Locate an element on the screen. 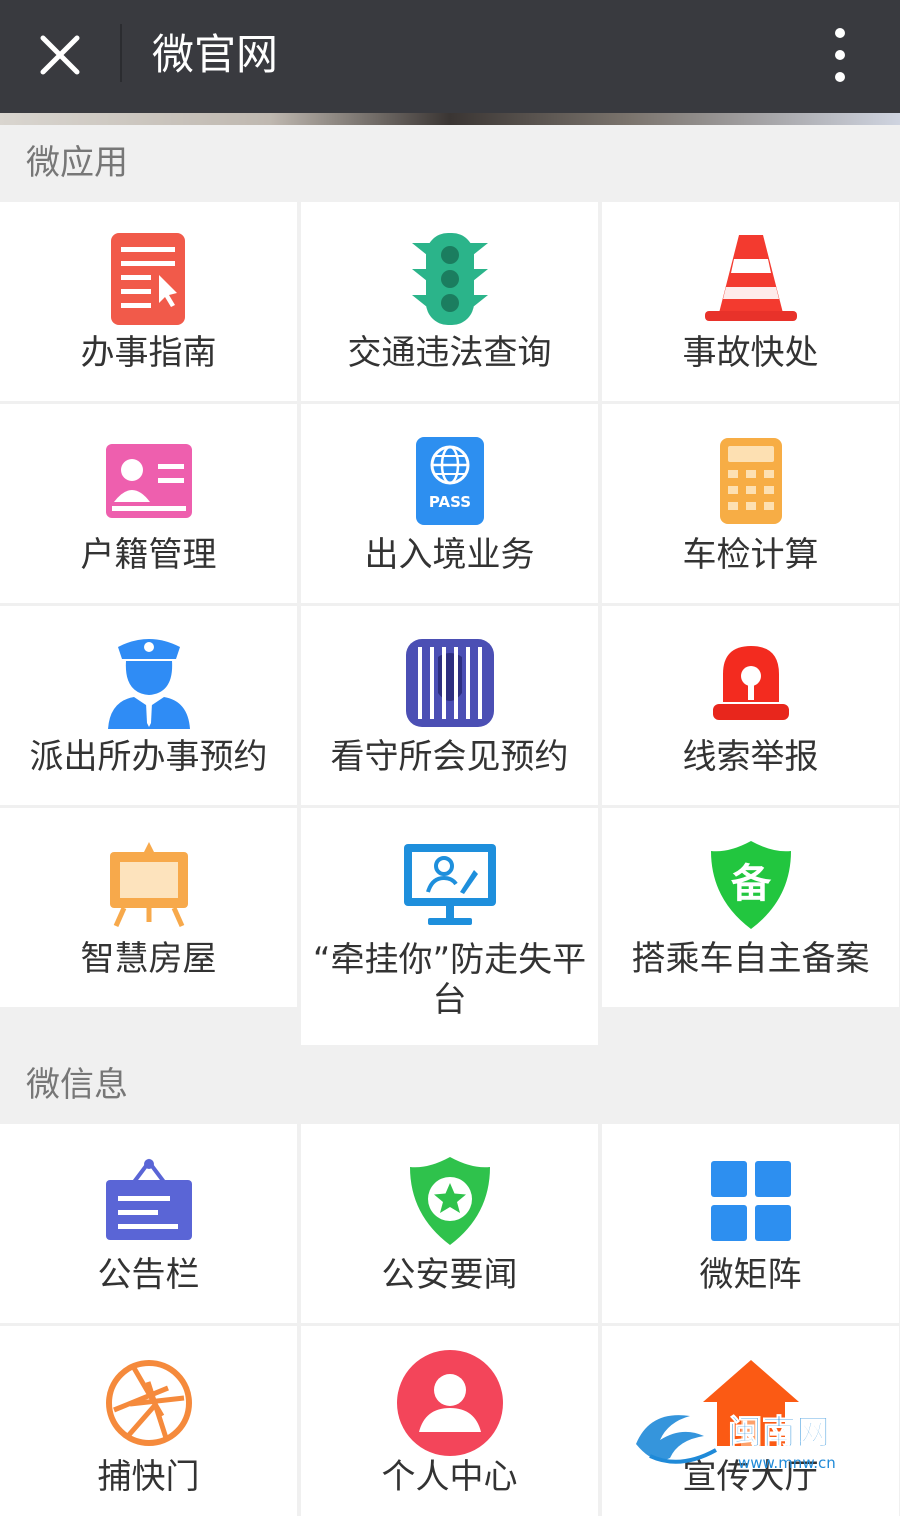  camera-shutter-icon is located at coordinates (148, 1403).